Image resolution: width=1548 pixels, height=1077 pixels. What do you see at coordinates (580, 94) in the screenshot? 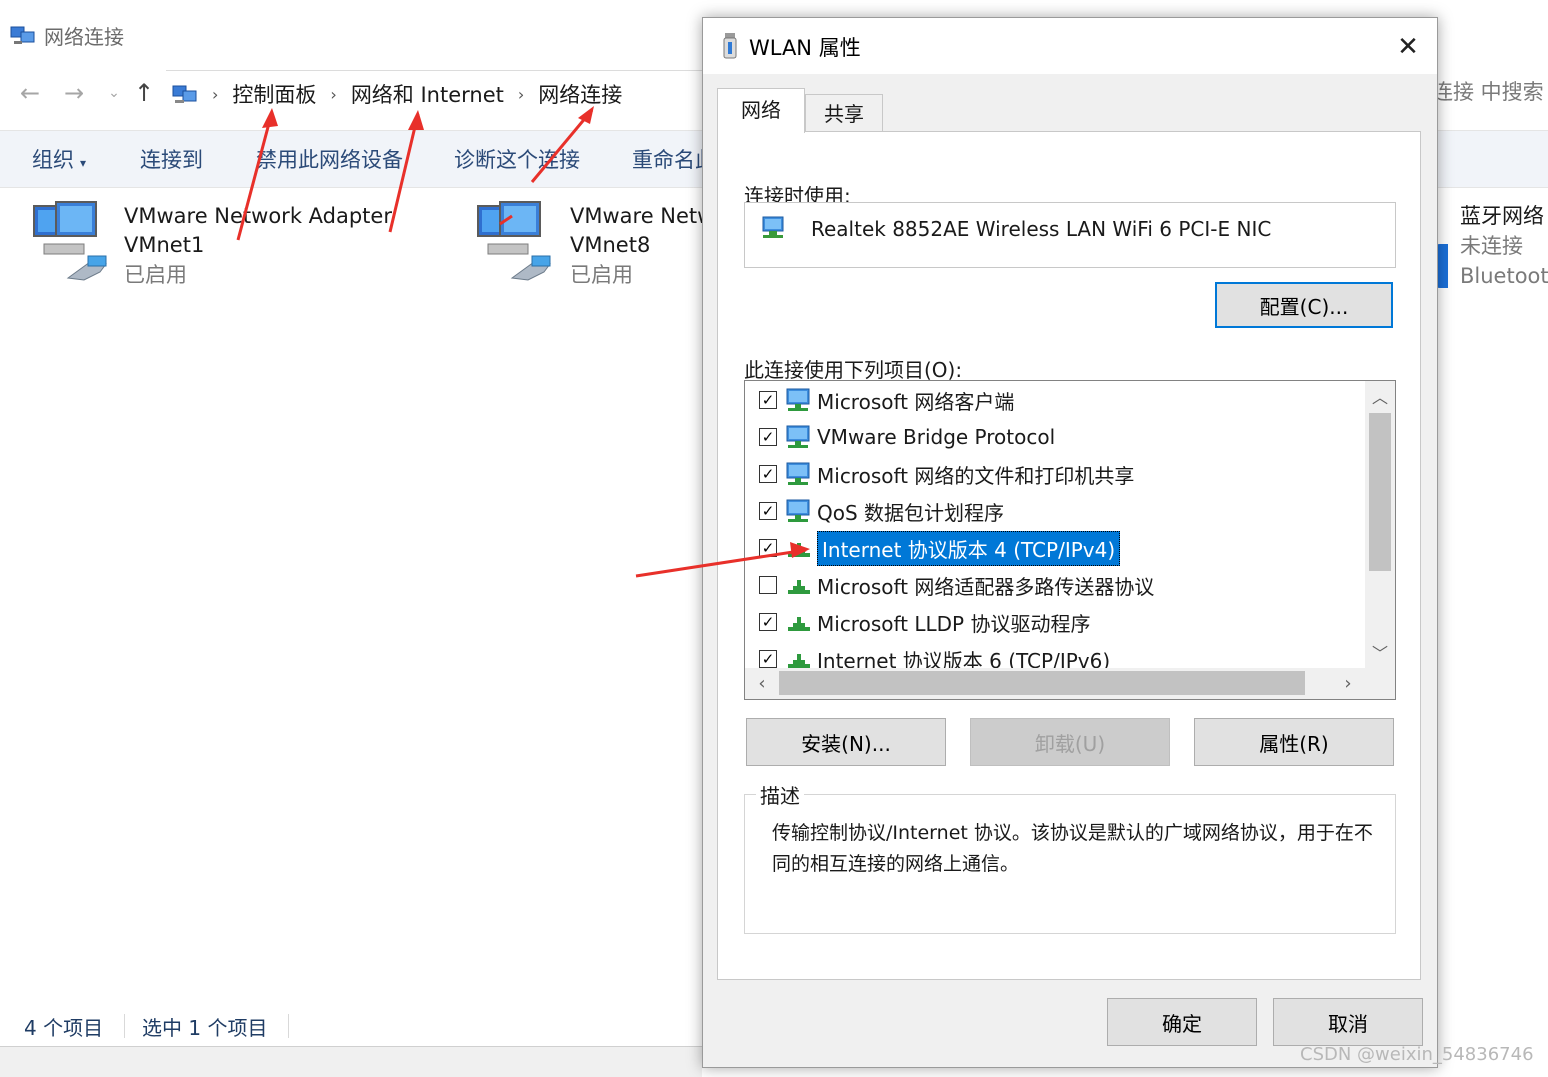
I see `breadcrumb-network-connections: 网络连接` at bounding box center [580, 94].